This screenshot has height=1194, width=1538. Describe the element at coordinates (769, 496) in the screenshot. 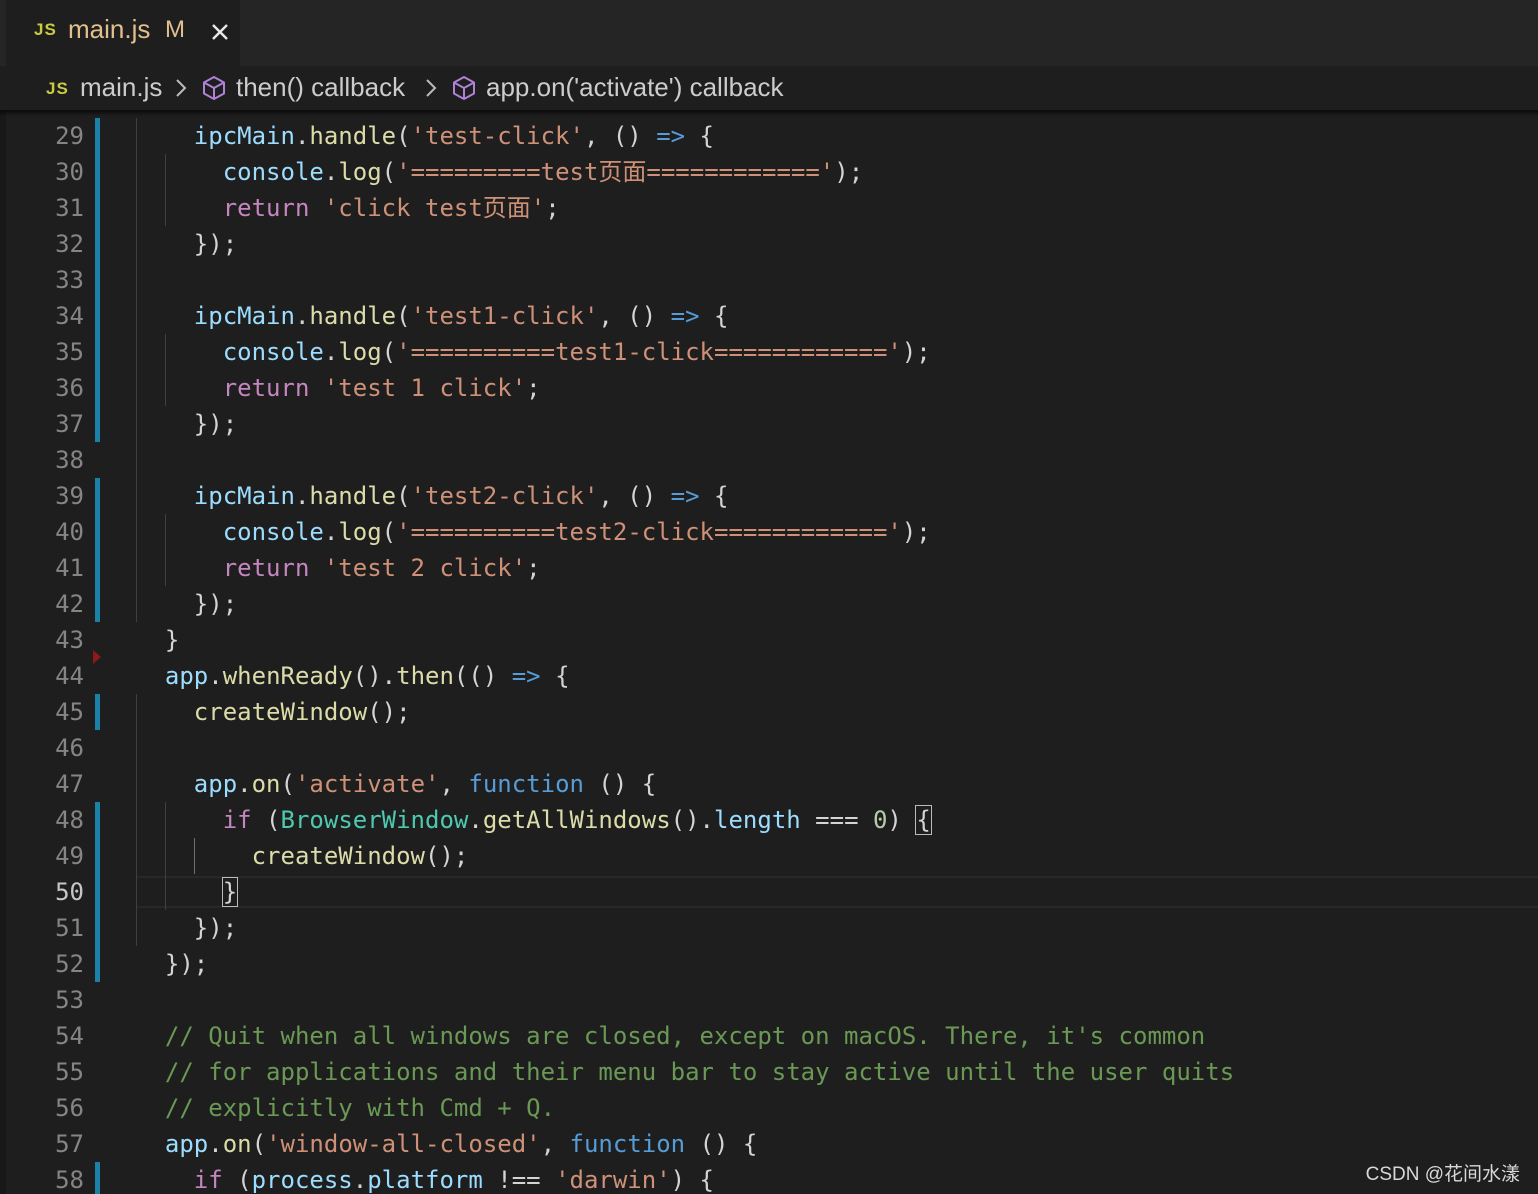

I see `code-line: 39 ipcMain.handle('test2-click', () => {` at that location.